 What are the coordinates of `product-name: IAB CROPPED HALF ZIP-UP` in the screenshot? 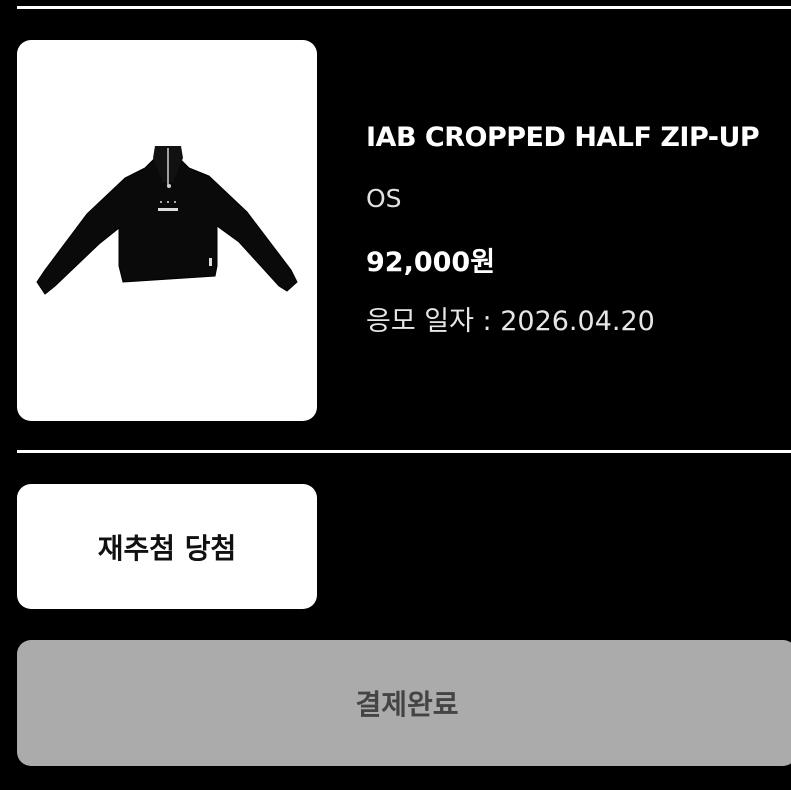 It's located at (563, 137).